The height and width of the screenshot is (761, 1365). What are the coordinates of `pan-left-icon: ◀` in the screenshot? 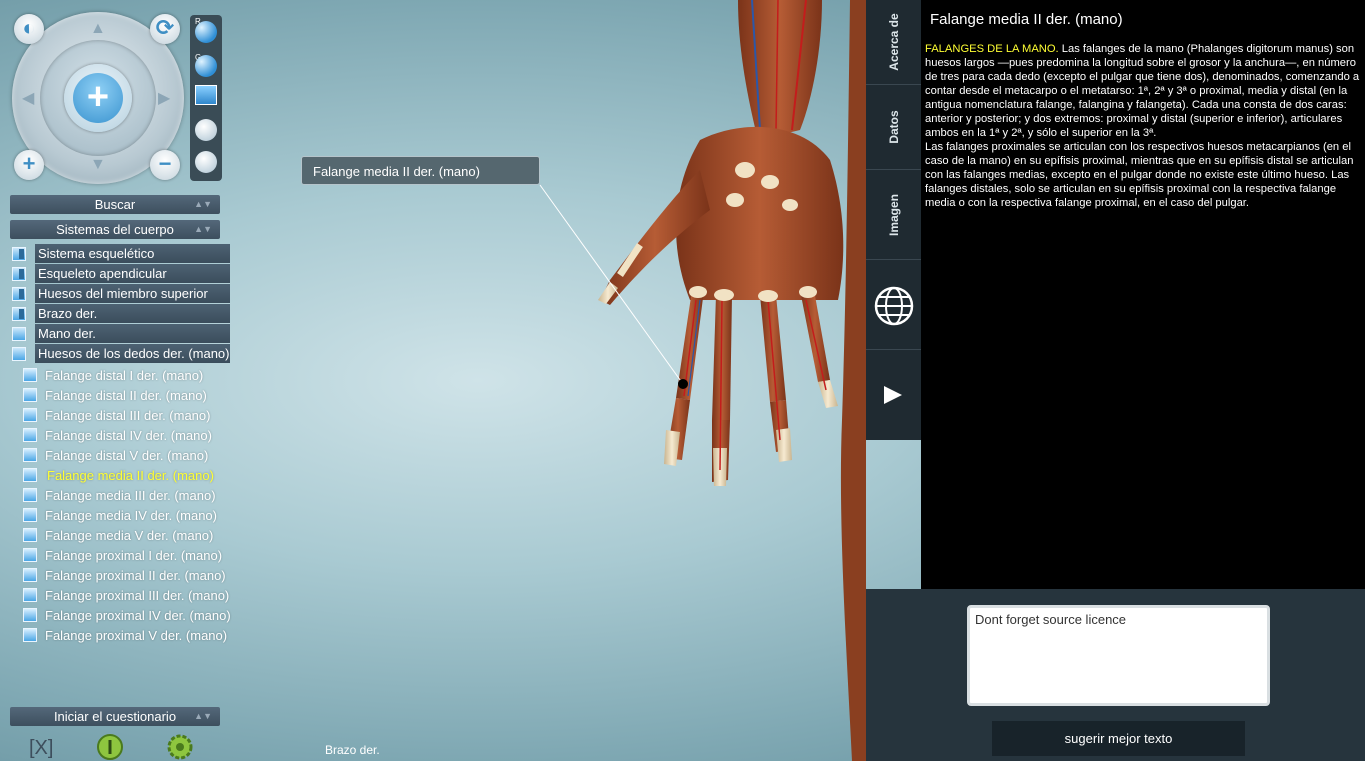 It's located at (28, 98).